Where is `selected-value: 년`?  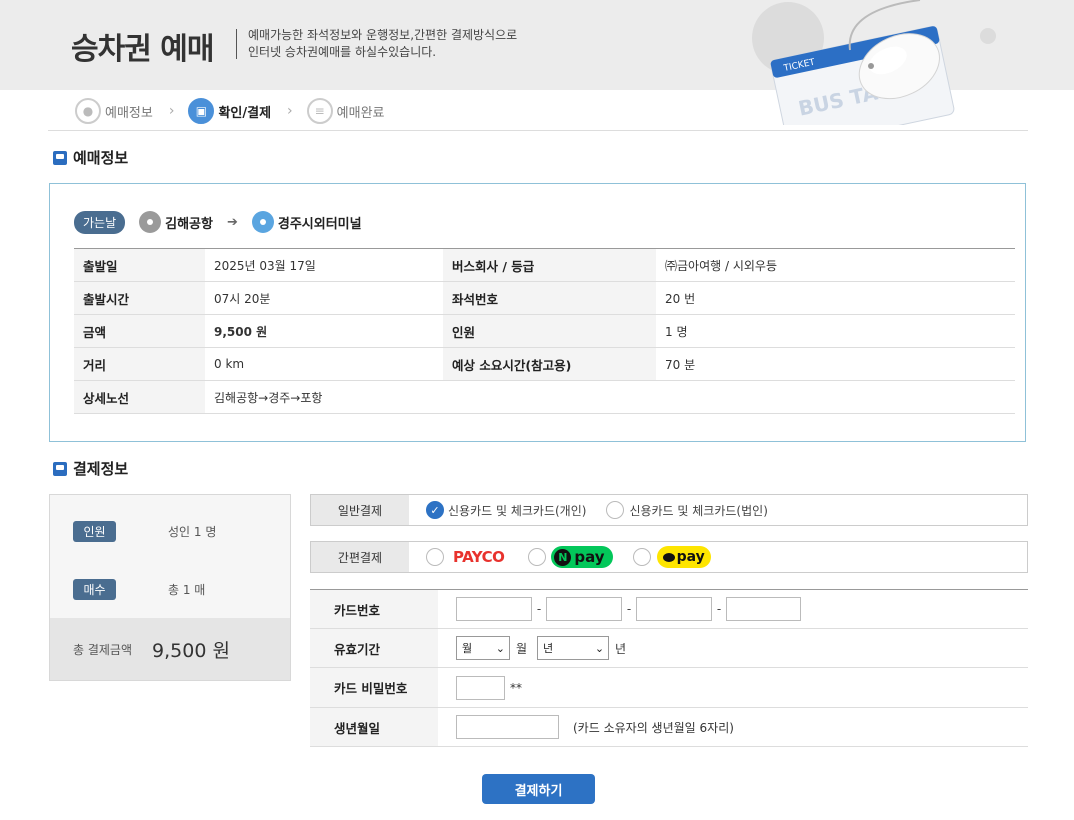
selected-value: 년 is located at coordinates (548, 648).